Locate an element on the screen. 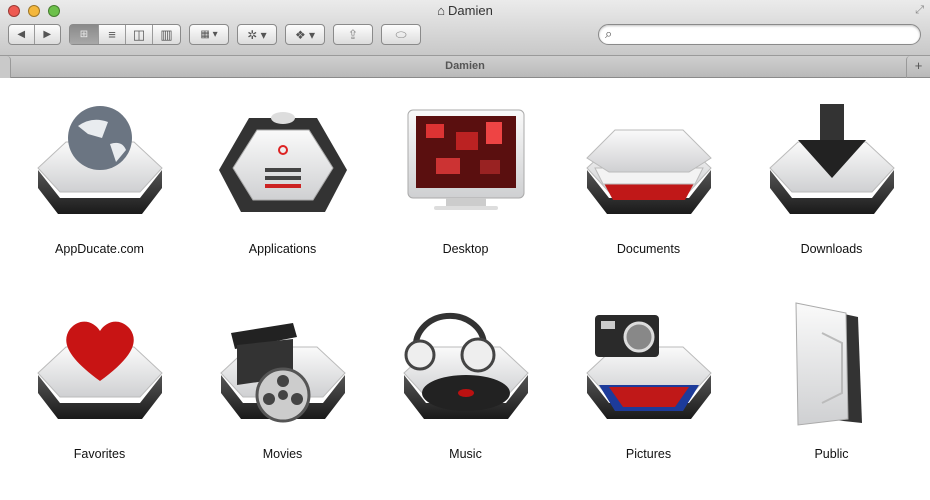 The width and height of the screenshot is (930, 500). fullscreen-icon: ⤢ is located at coordinates (919, 10).